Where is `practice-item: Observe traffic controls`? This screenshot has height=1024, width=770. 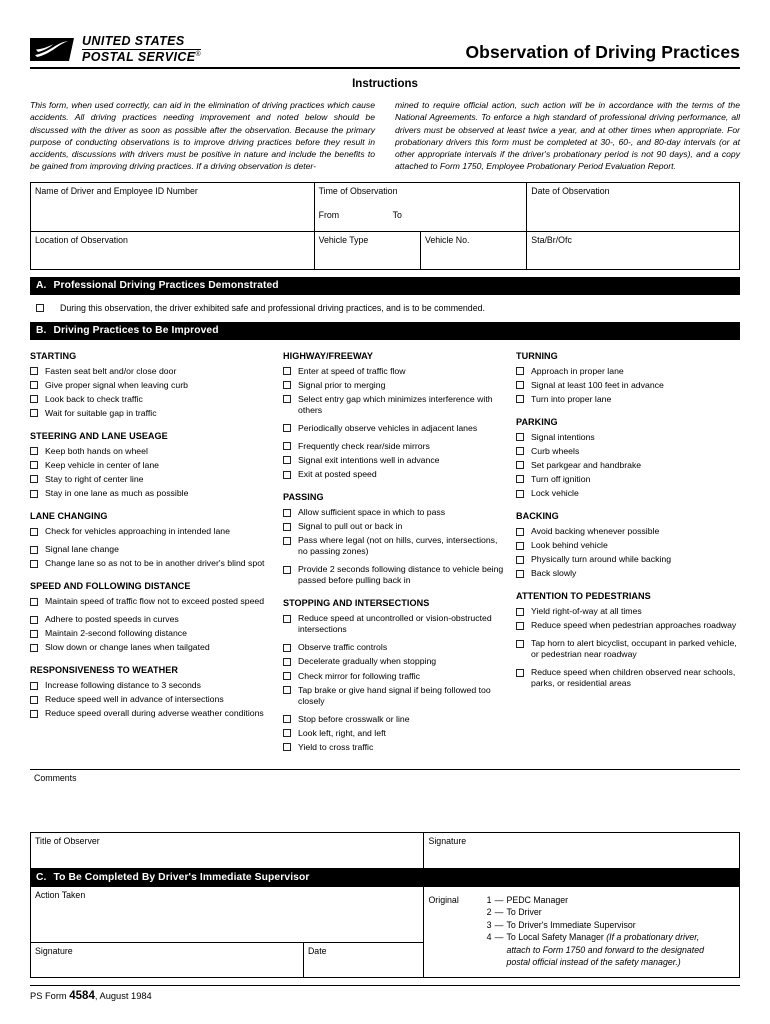
practice-item: Observe traffic controls is located at coordinates (395, 647).